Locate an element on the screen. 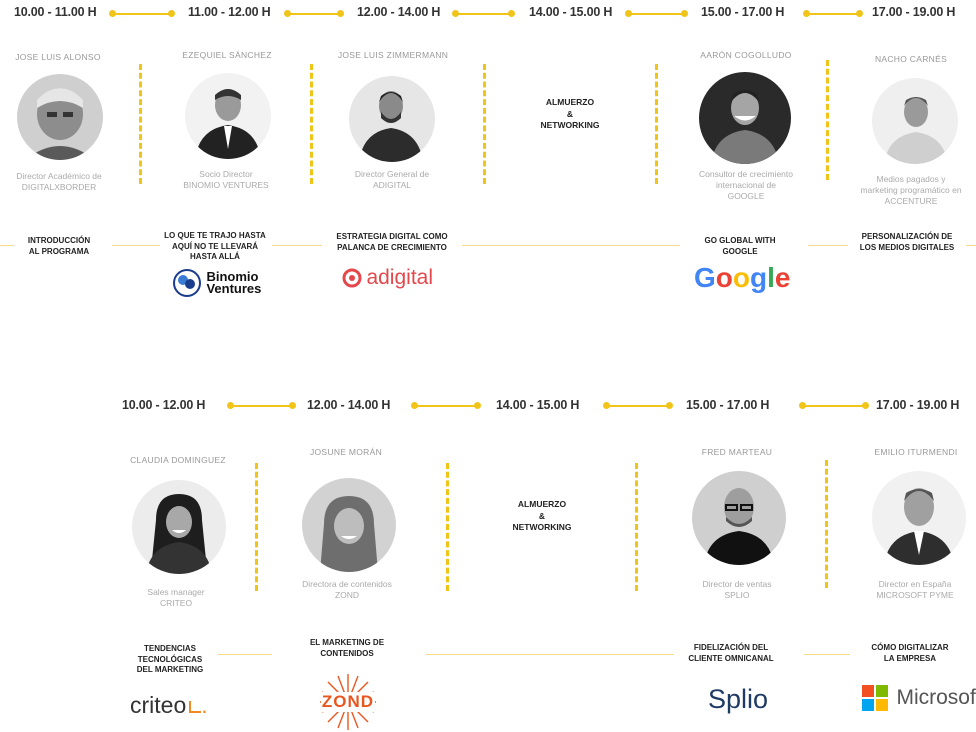 This screenshot has width=976, height=732. adigital-logo: adigital is located at coordinates (387, 278).